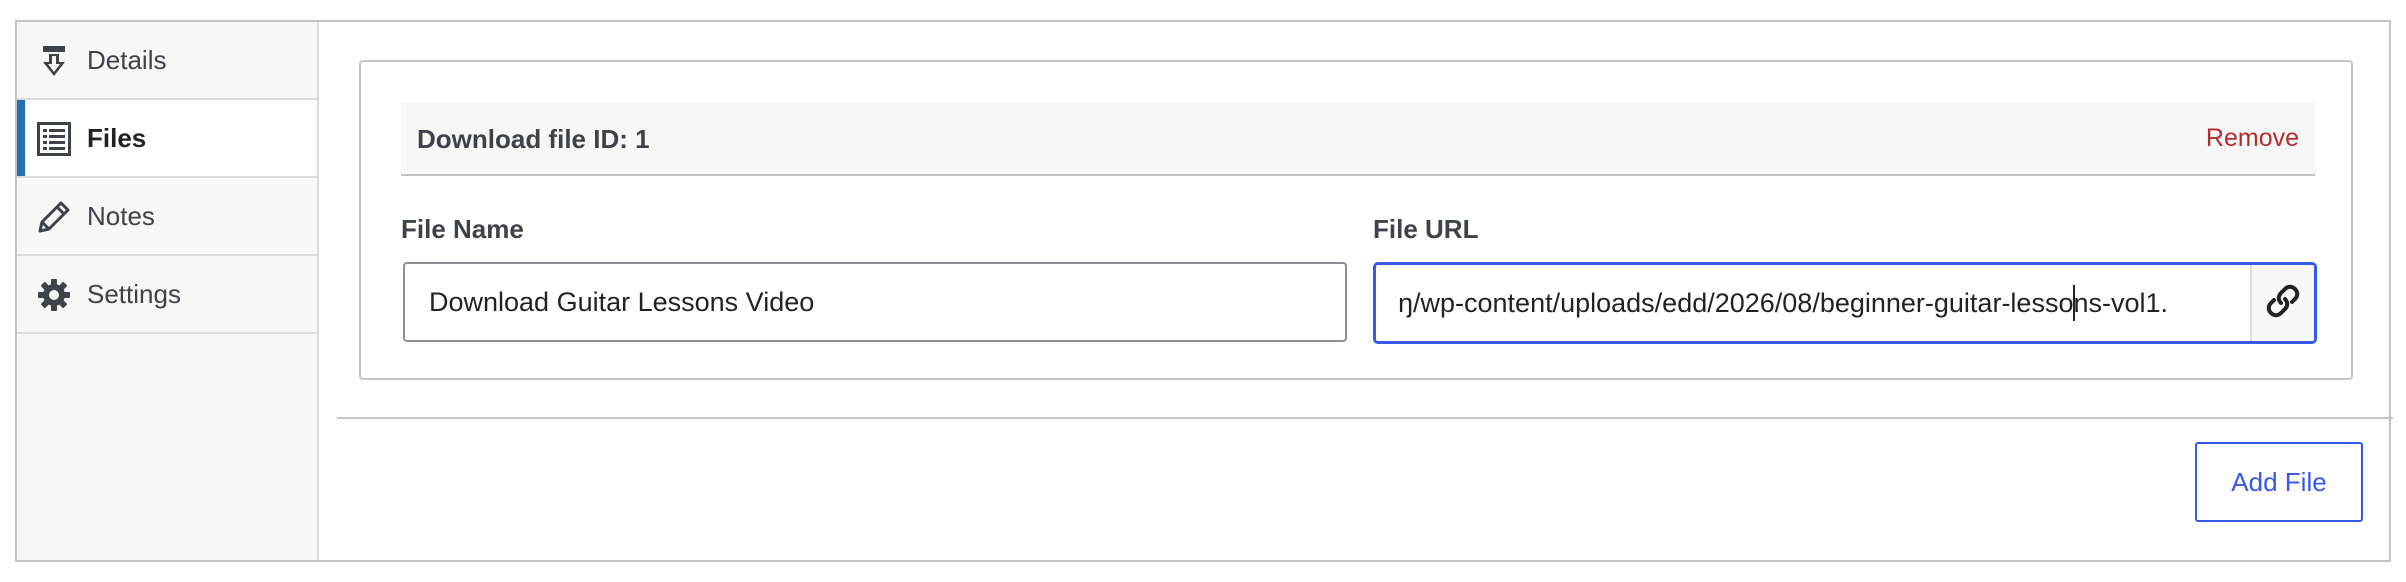  Describe the element at coordinates (2252, 138) in the screenshot. I see `remove-file-link: Remove` at that location.